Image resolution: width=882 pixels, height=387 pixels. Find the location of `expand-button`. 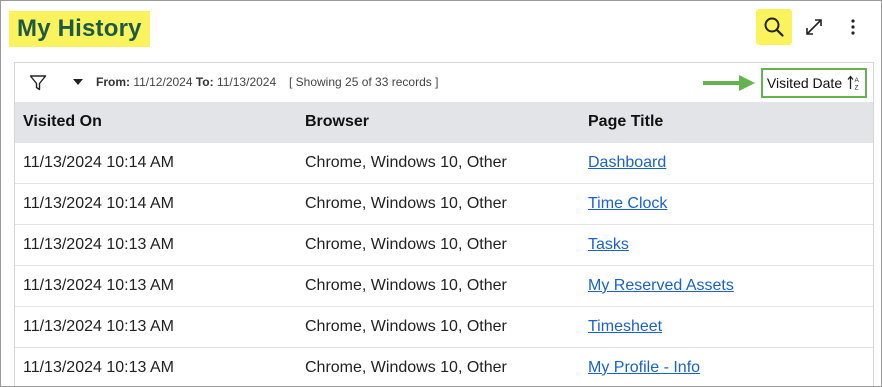

expand-button is located at coordinates (814, 27).